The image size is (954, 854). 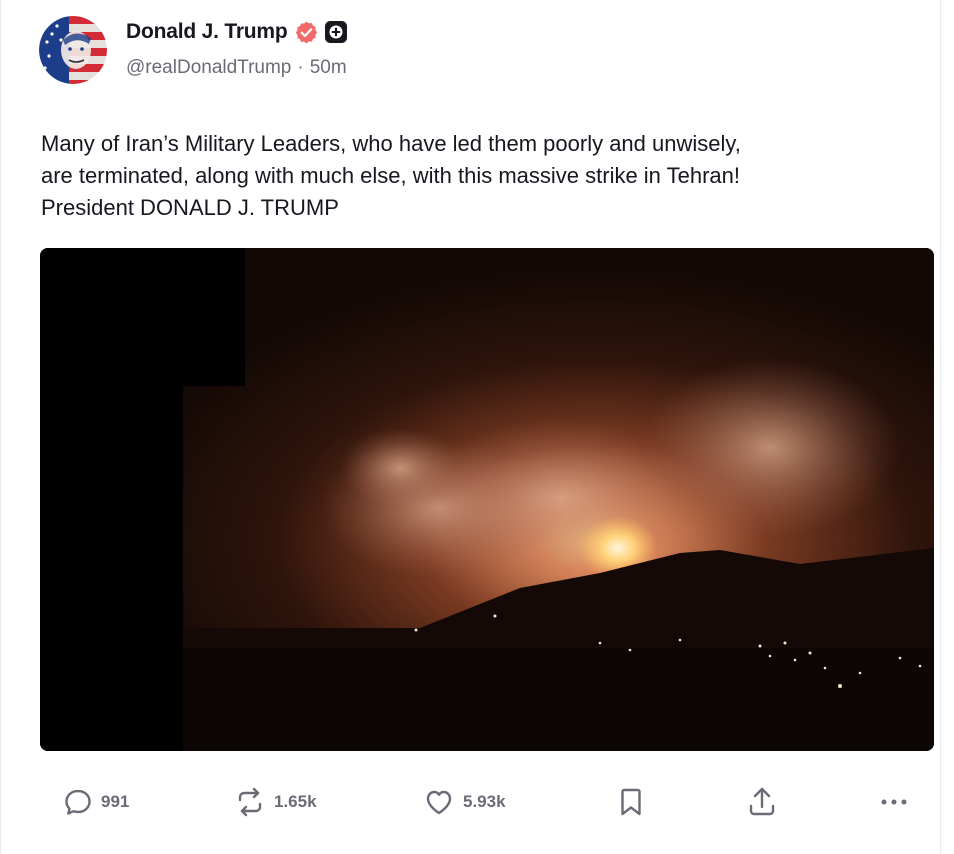 I want to click on post-actions-bar: 991 1.65k 5.93k, so click(x=471, y=802).